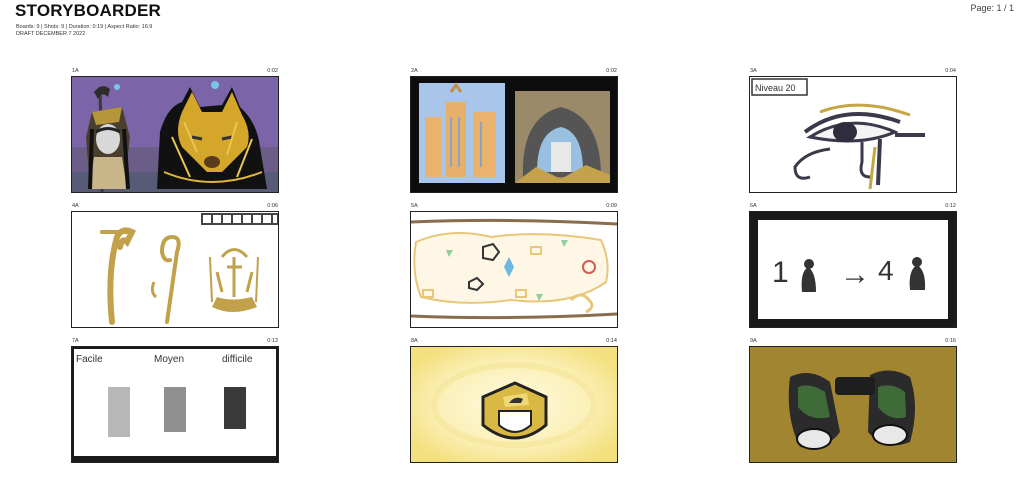  Describe the element at coordinates (853, 404) in the screenshot. I see `panel-image-binoculars` at that location.